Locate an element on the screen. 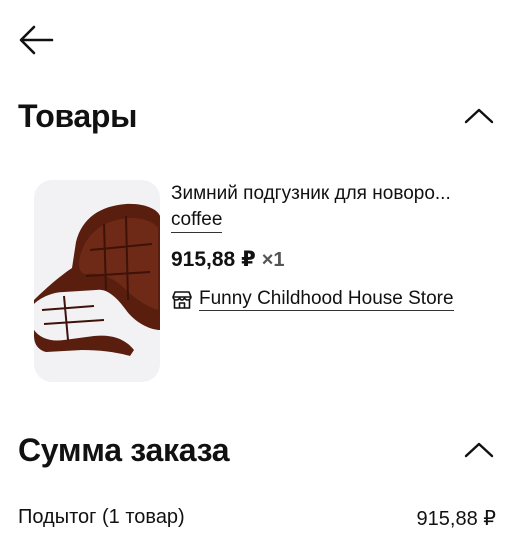 The height and width of the screenshot is (540, 512). product-variant: coffee is located at coordinates (197, 220).